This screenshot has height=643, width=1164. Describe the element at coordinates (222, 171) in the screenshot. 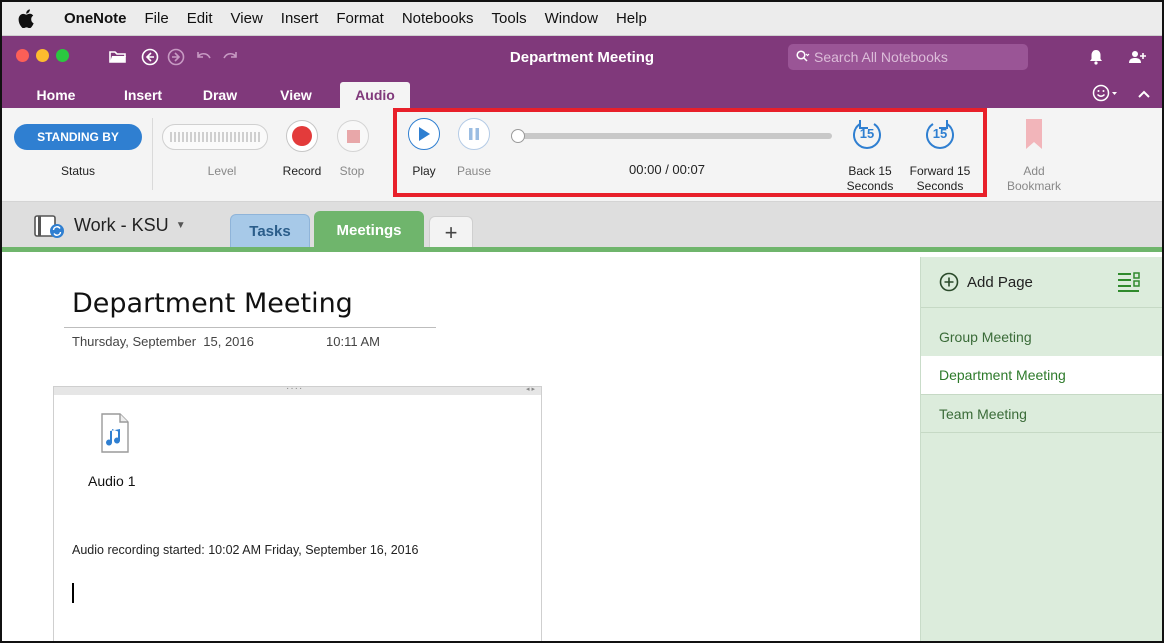

I see `level-label: Level` at that location.